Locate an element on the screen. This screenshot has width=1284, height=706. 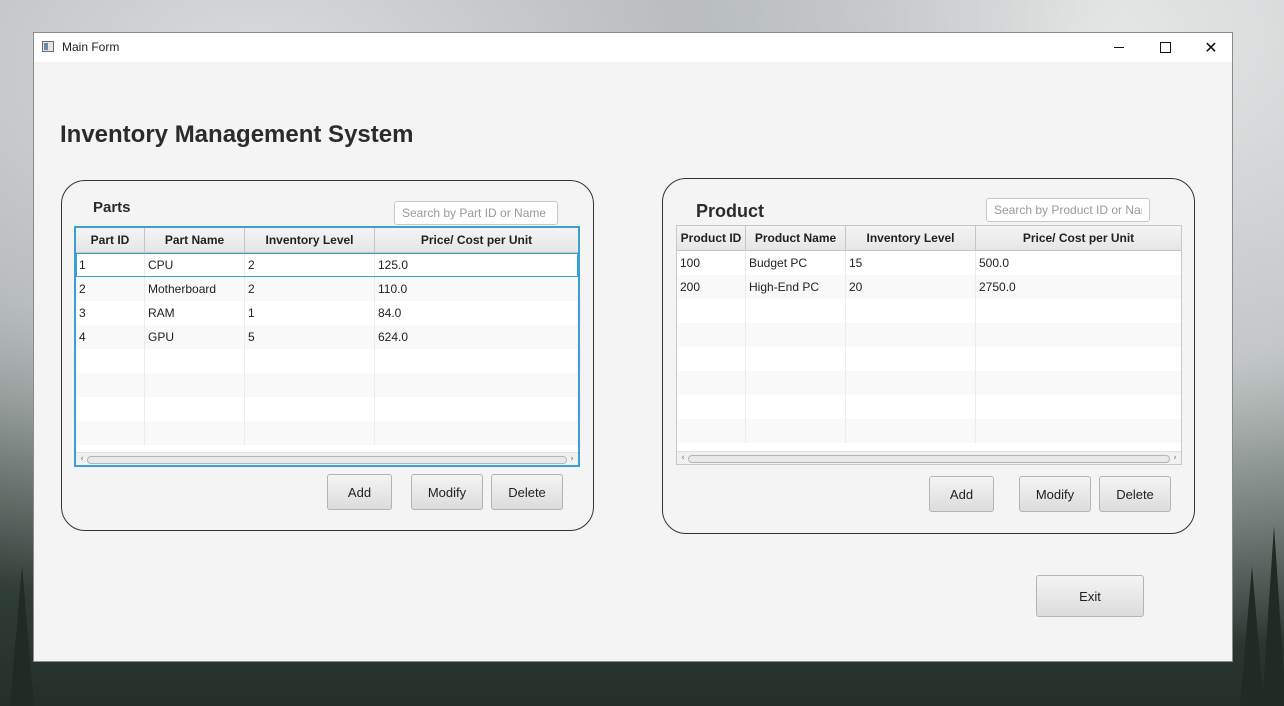
column-header-product-name: Product Name is located at coordinates (796, 238).